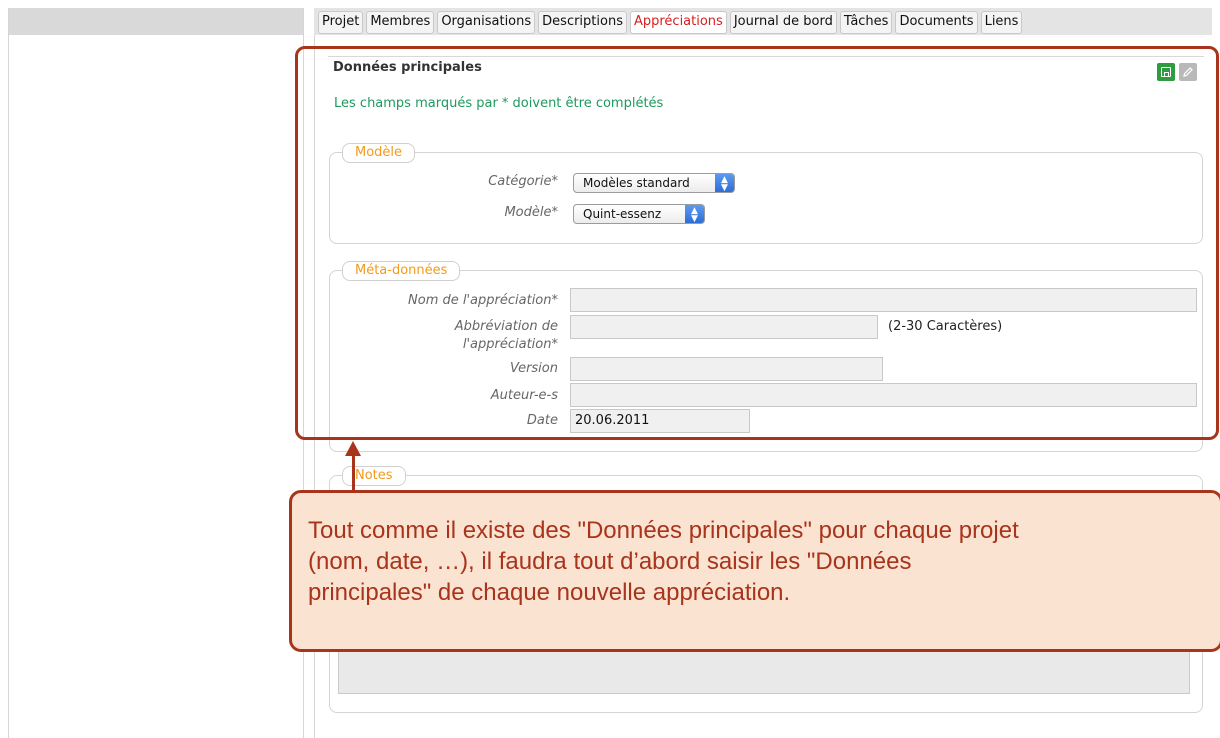 The width and height of the screenshot is (1220, 738). I want to click on tab-journal-de-bord: Journal de bord, so click(783, 22).